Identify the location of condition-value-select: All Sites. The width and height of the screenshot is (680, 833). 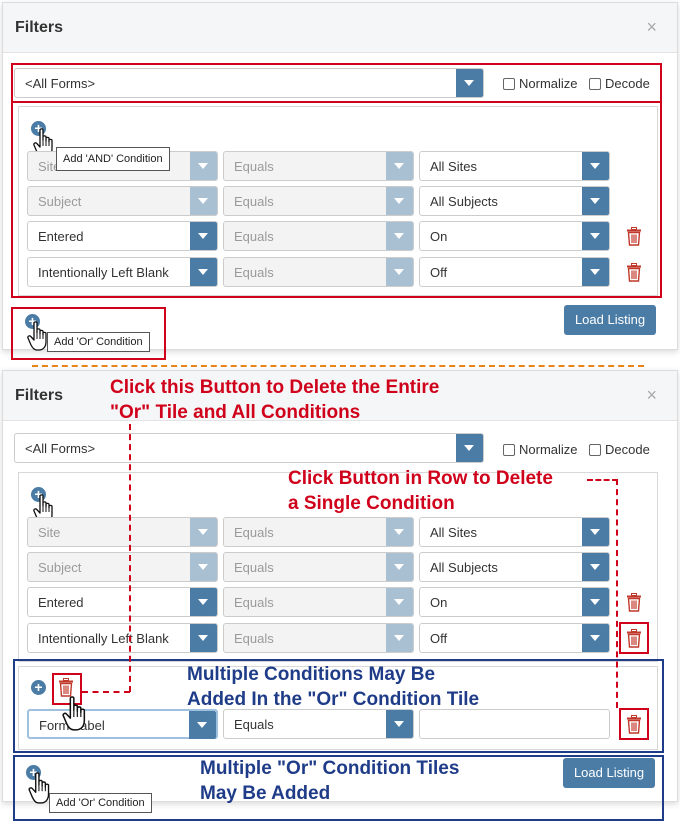
(514, 532).